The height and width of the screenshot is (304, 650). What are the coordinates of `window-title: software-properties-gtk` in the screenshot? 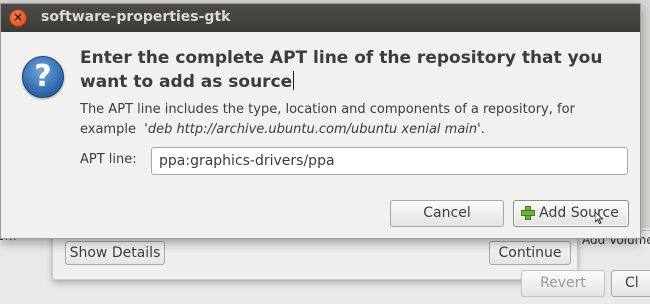 It's located at (136, 17).